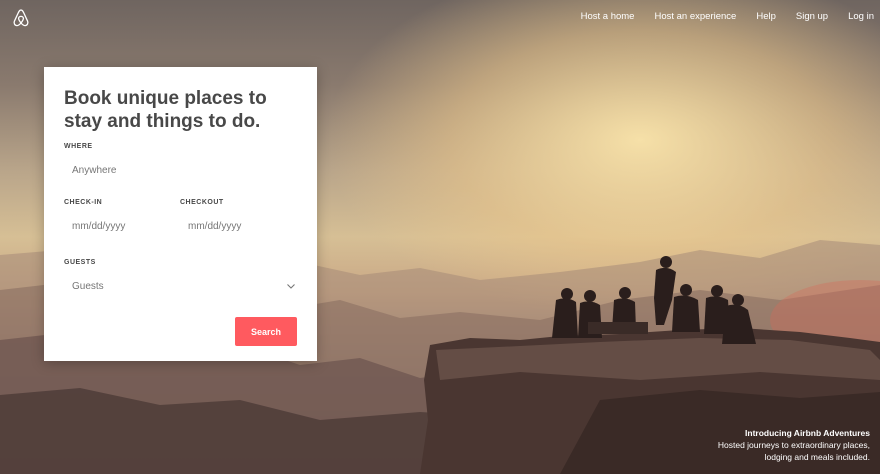 The image size is (880, 474). Describe the element at coordinates (80, 262) in the screenshot. I see `guests-label: GUESTS` at that location.